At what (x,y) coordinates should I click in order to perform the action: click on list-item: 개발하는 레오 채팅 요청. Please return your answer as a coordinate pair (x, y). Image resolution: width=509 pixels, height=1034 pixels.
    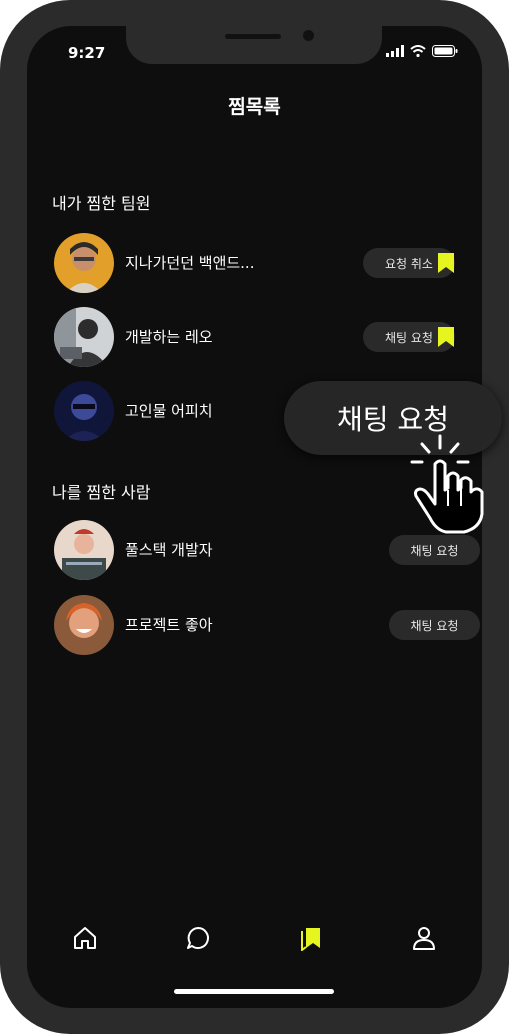
    Looking at the image, I should click on (256, 337).